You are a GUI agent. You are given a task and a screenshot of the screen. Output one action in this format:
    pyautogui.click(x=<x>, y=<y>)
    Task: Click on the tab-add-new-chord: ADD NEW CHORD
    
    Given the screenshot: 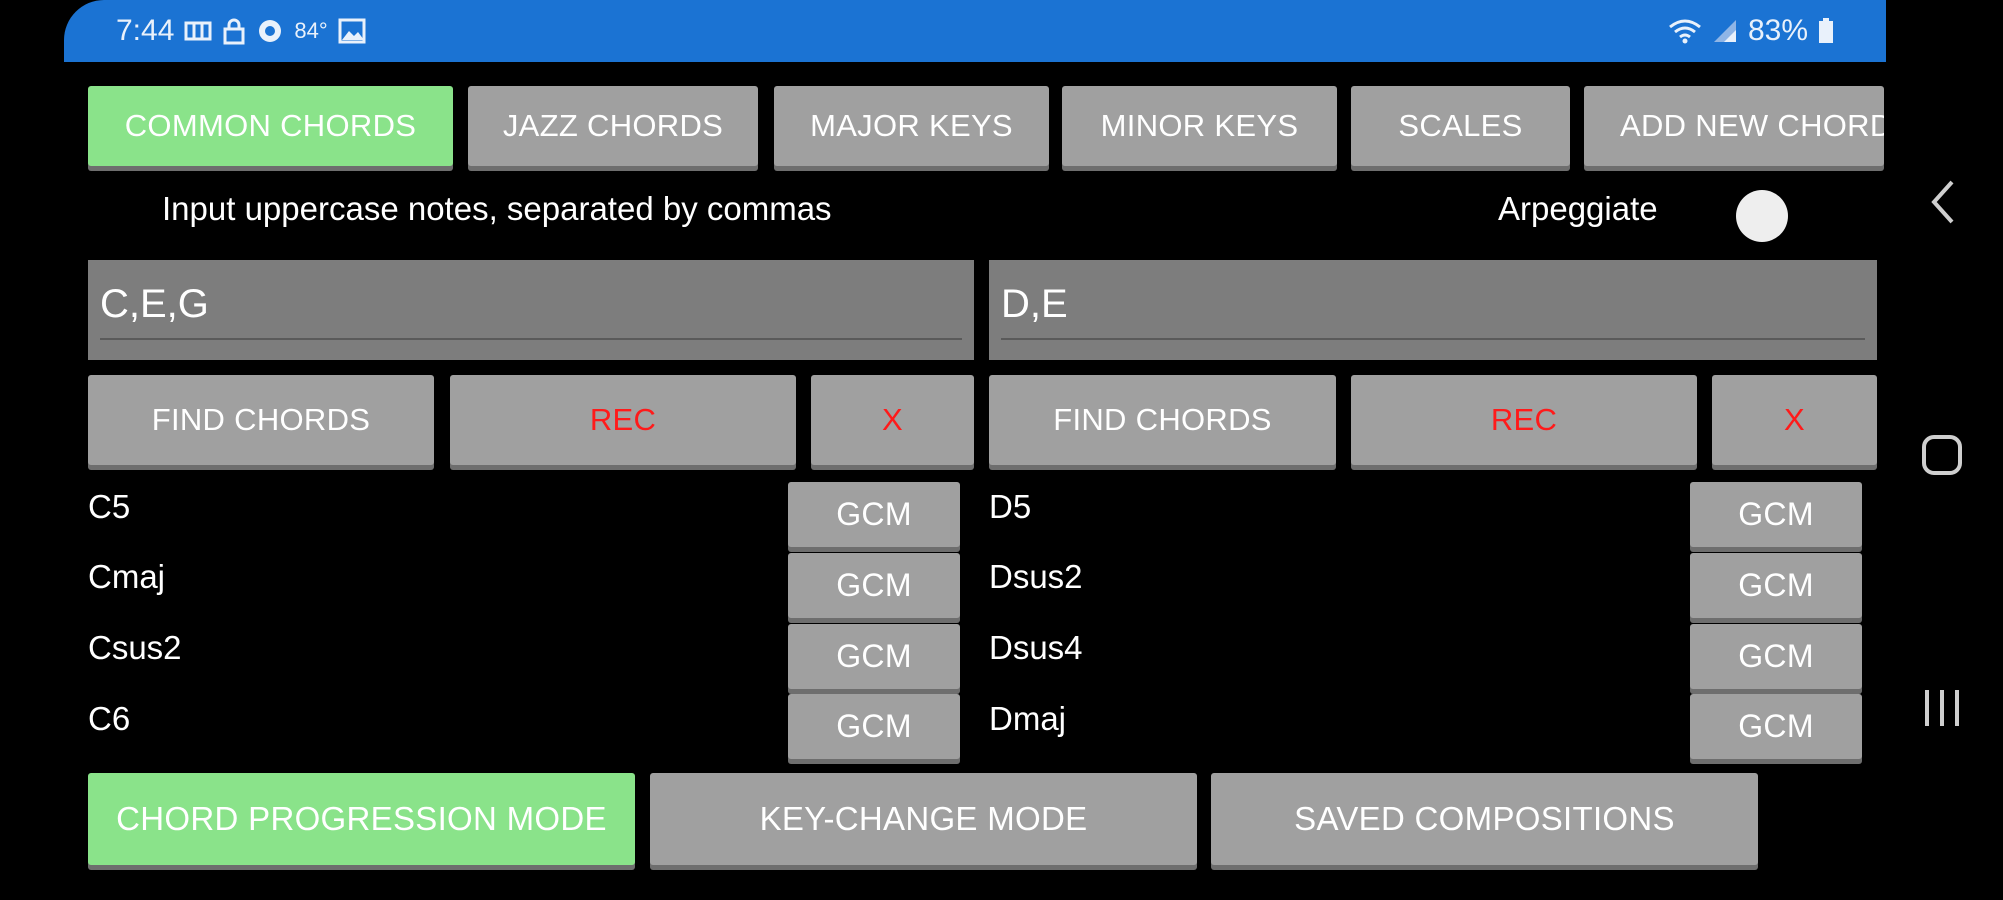 What is the action you would take?
    pyautogui.click(x=1734, y=126)
    